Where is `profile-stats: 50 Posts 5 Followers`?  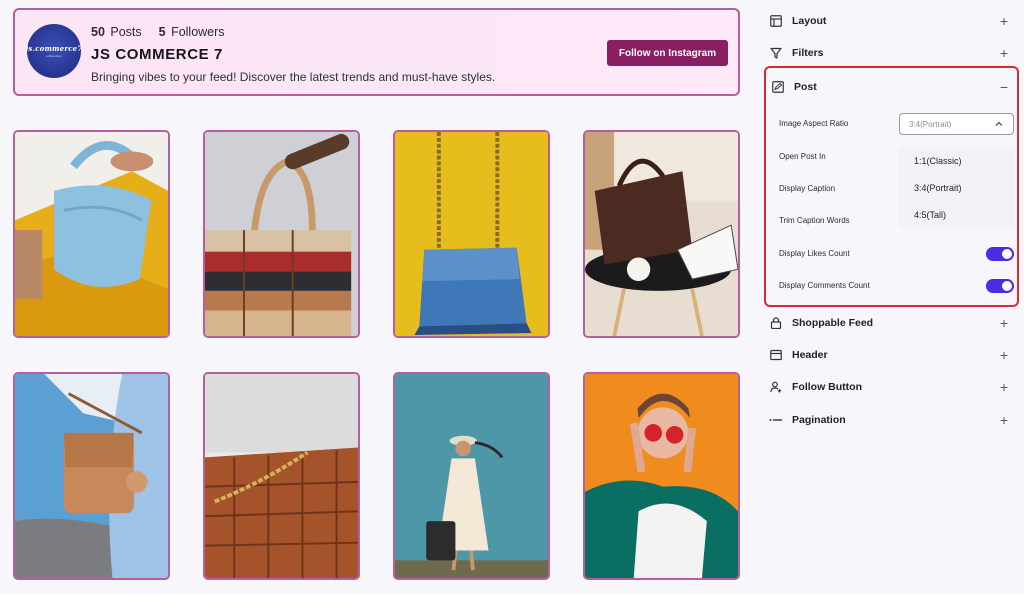
profile-stats: 50 Posts 5 Followers is located at coordinates (158, 32).